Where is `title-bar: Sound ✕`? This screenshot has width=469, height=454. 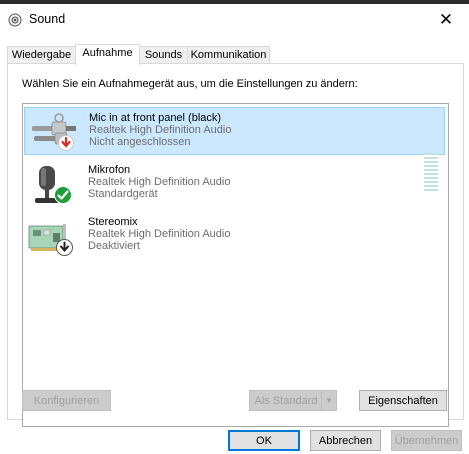 title-bar: Sound ✕ is located at coordinates (234, 20).